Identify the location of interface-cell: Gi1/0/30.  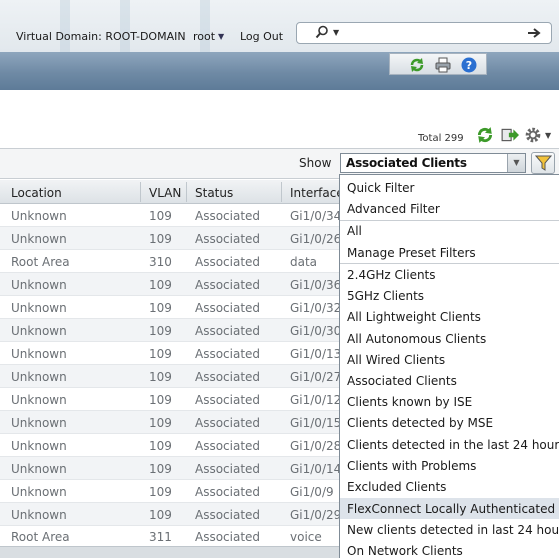
(315, 331).